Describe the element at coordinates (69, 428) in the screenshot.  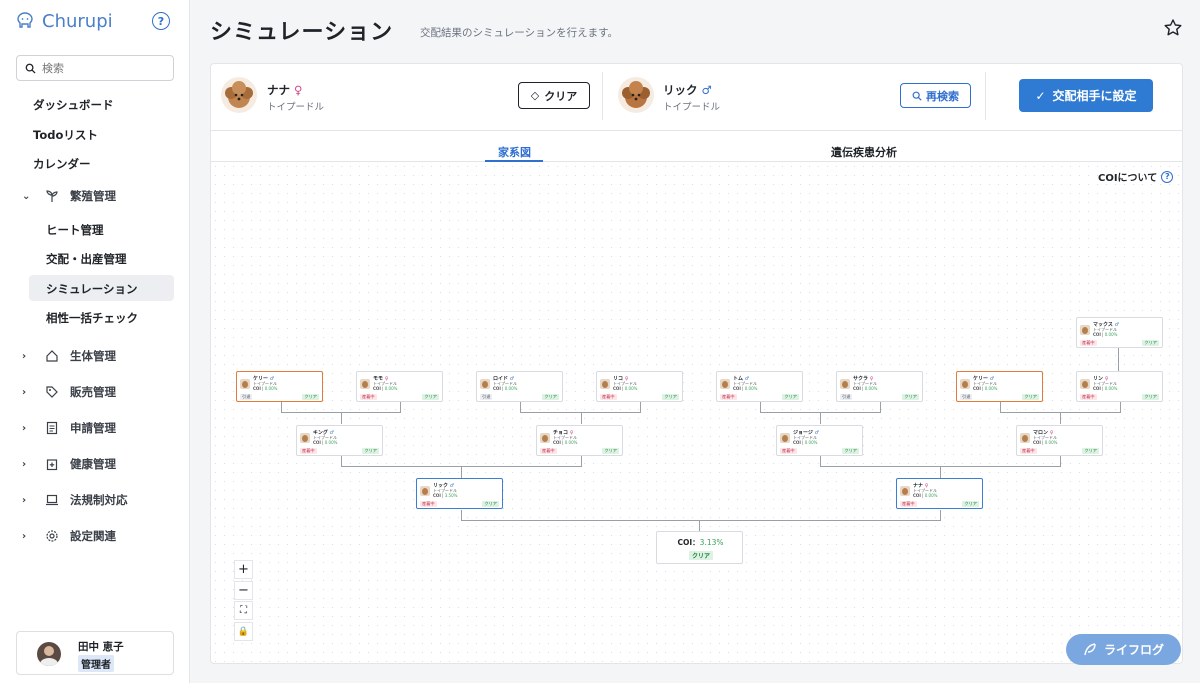
I see `nav-group-applications: › 申請管理` at that location.